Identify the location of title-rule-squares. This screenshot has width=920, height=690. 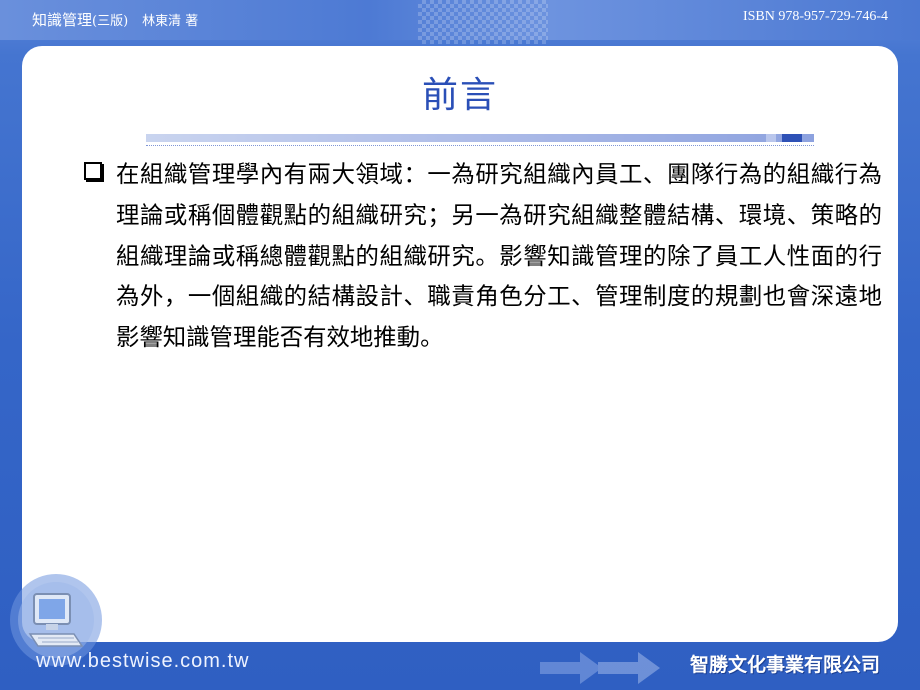
(790, 138).